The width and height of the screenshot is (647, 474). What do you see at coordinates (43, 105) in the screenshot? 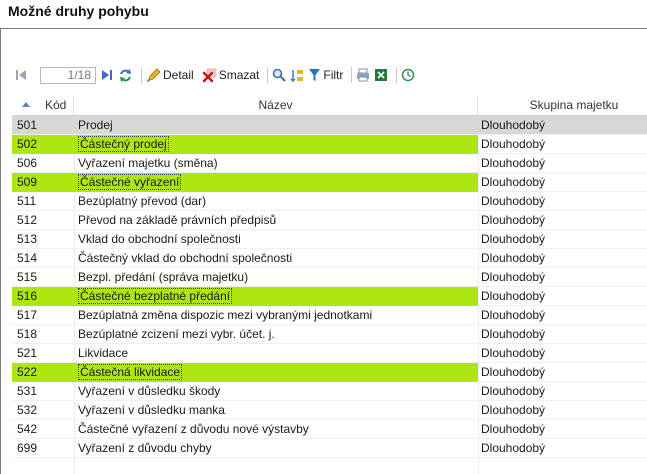
I see `column-header-kod: Kód` at bounding box center [43, 105].